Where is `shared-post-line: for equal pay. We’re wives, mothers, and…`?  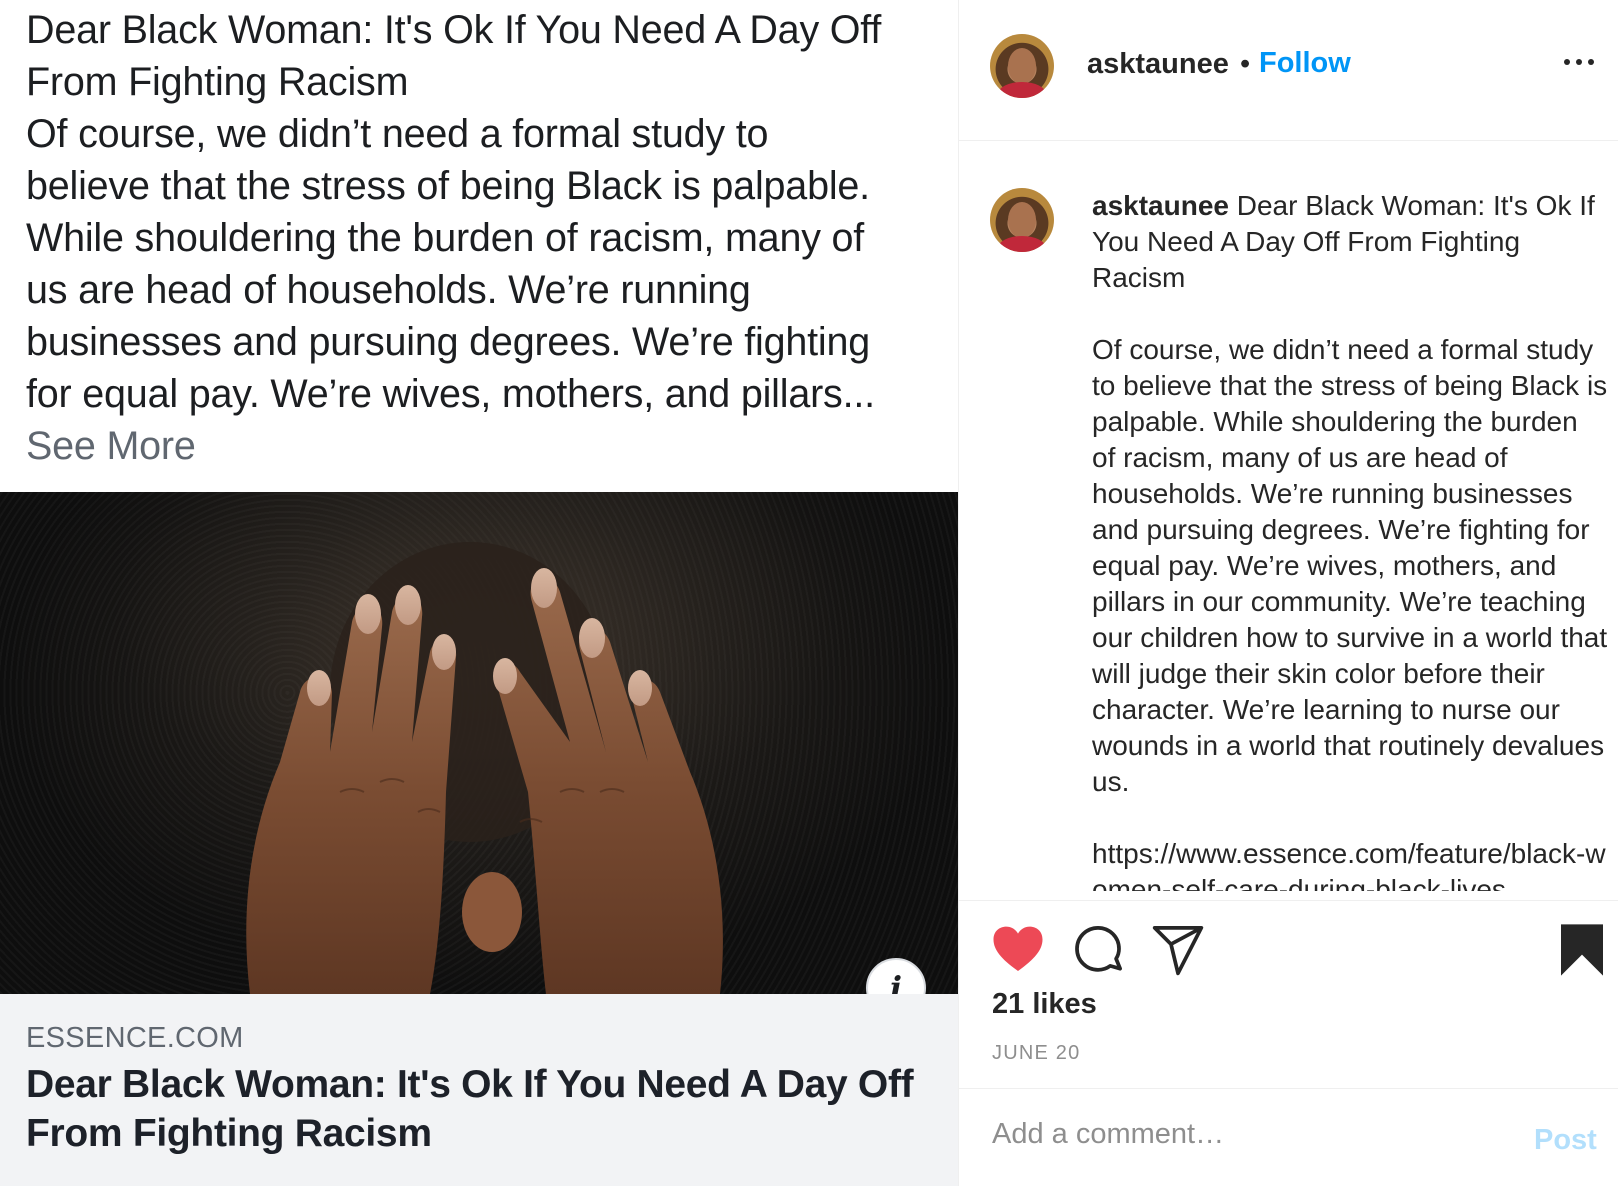
shared-post-line: for equal pay. We’re wives, mothers, and… is located at coordinates (450, 394).